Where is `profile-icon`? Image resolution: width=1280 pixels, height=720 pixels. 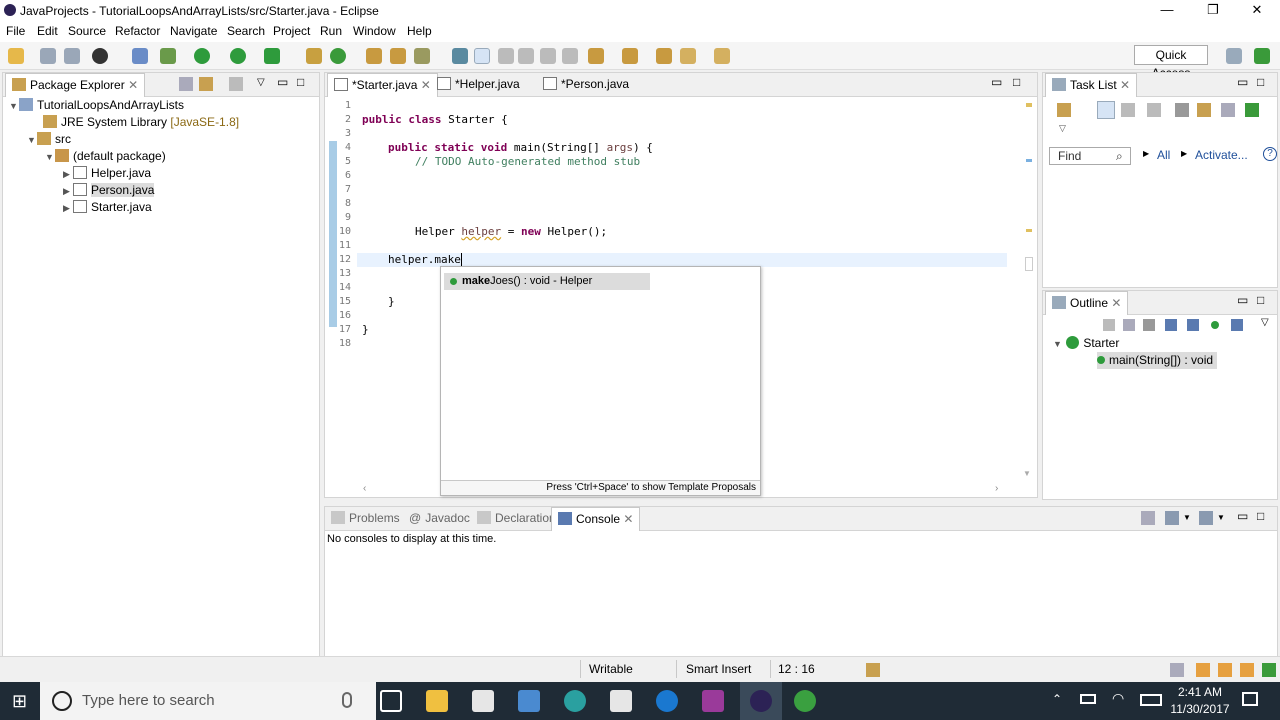
profile-icon is located at coordinates (100, 56).